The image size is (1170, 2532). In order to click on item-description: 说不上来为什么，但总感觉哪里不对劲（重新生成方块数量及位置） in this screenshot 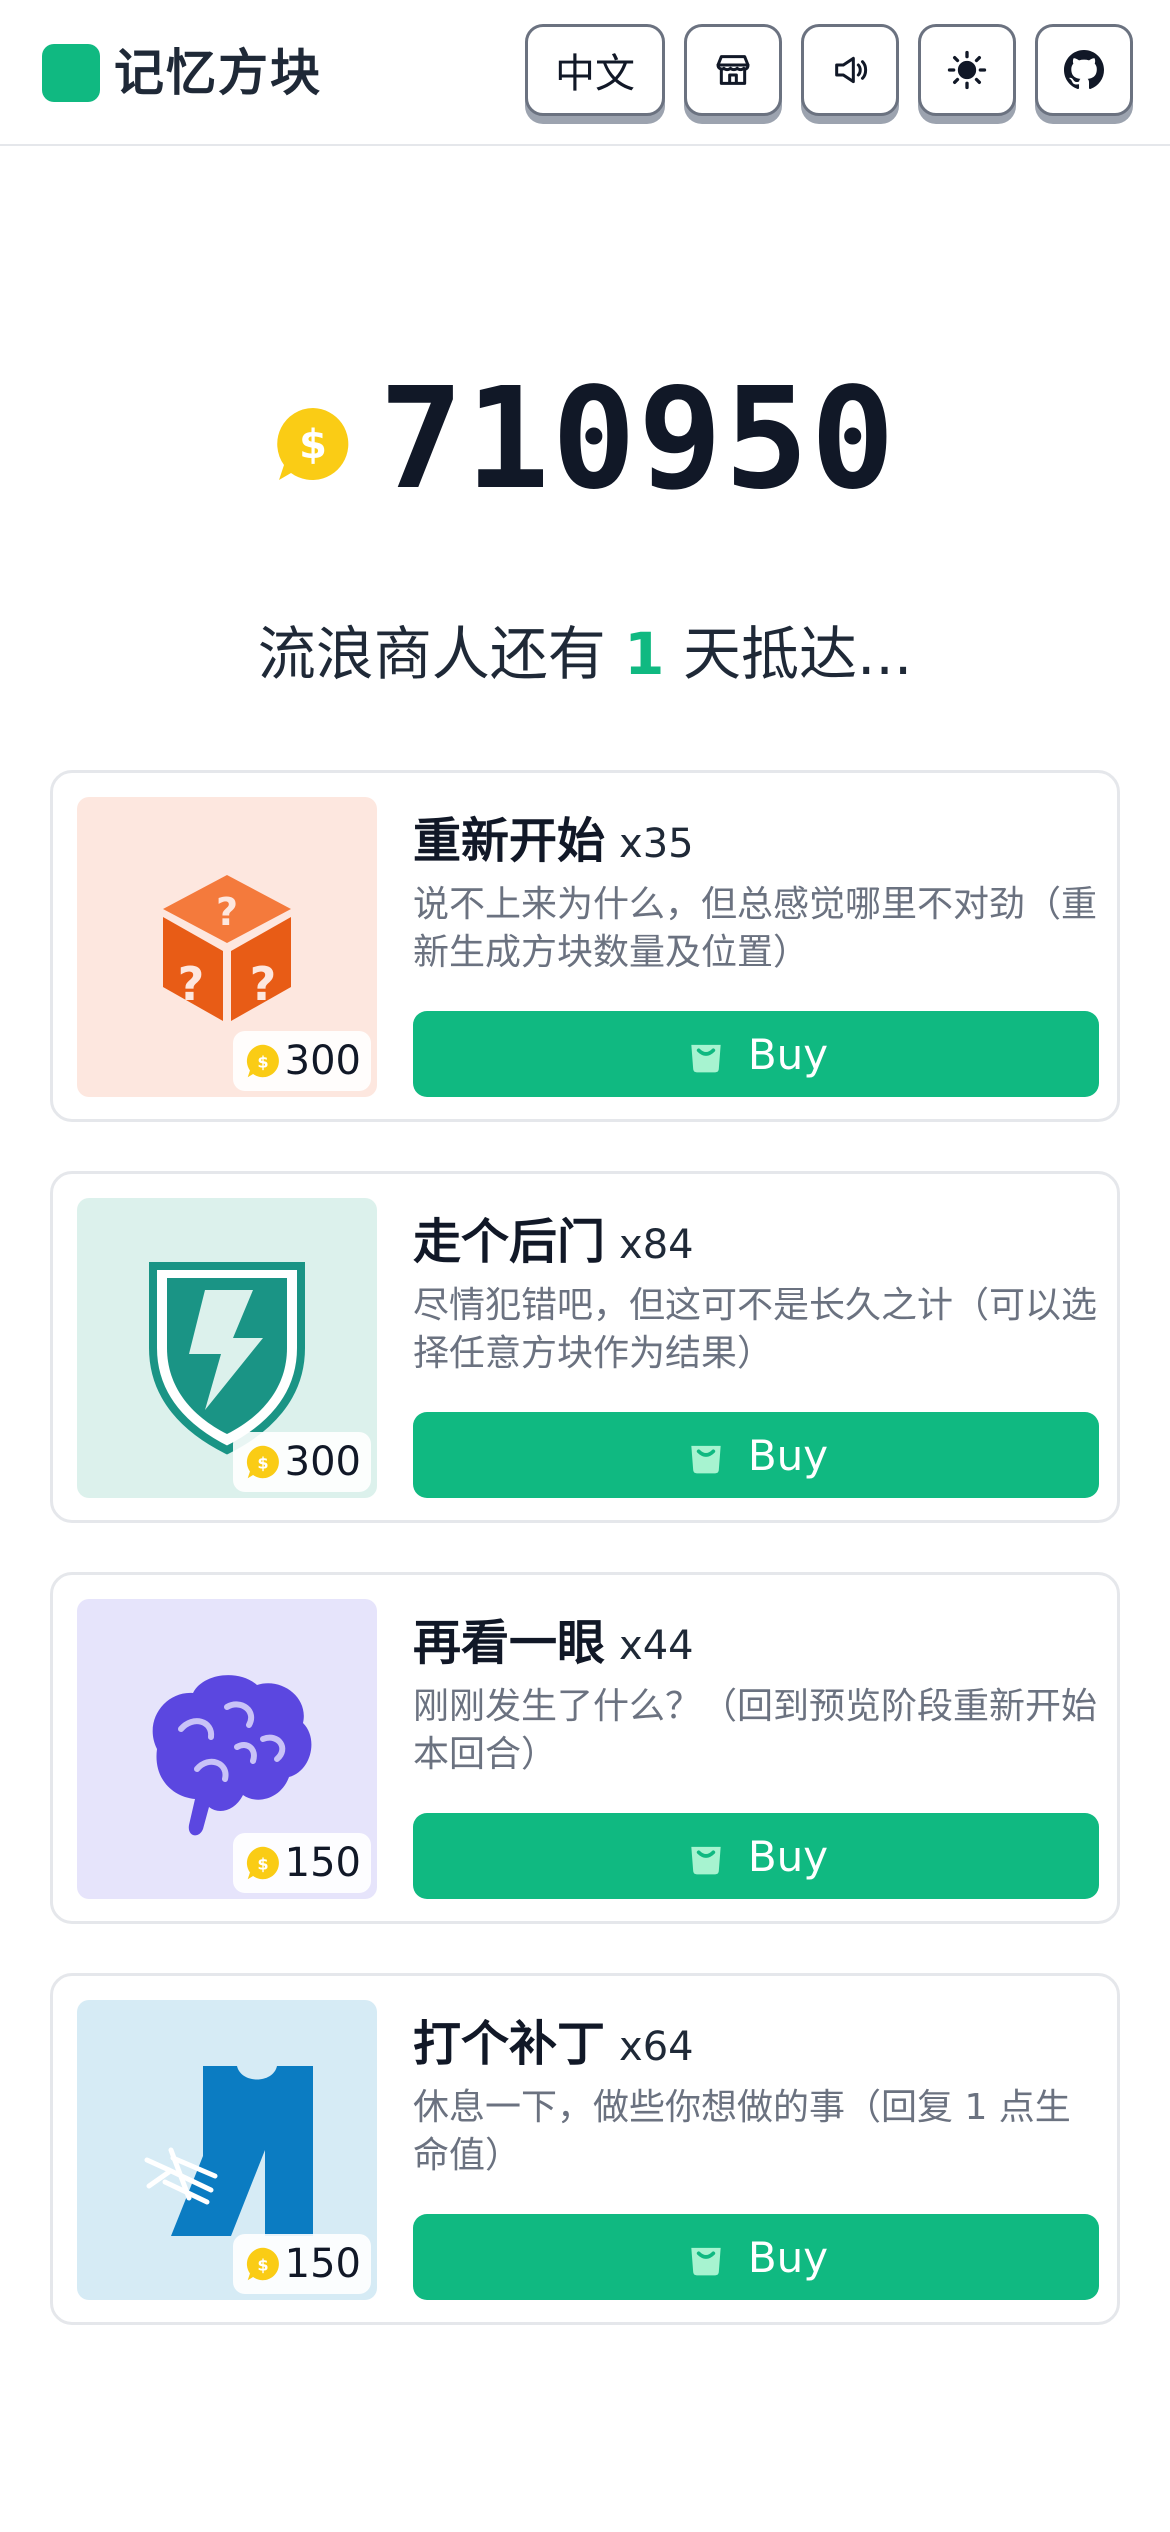, I will do `click(755, 928)`.